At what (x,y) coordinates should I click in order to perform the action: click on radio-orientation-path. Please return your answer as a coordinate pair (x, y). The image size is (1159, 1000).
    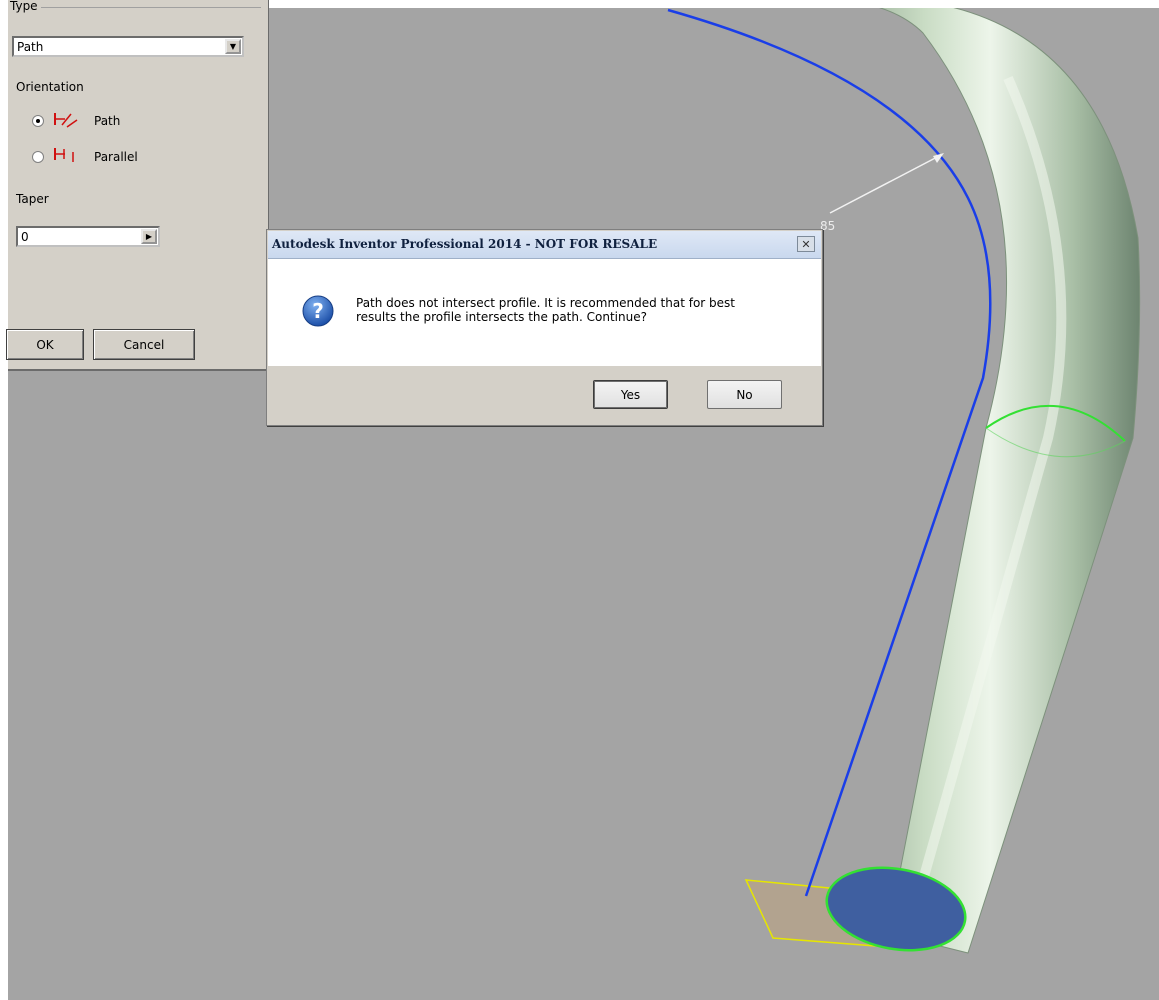
    Looking at the image, I should click on (38, 121).